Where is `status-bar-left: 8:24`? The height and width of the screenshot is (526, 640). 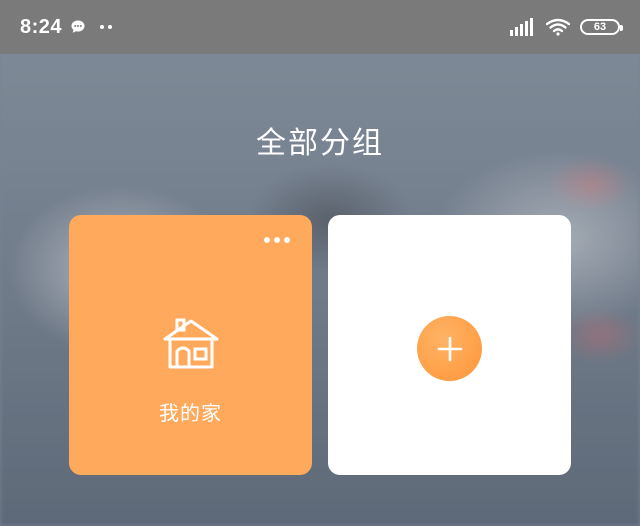 status-bar-left: 8:24 is located at coordinates (66, 27).